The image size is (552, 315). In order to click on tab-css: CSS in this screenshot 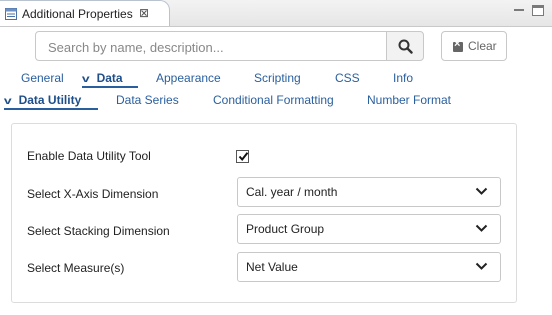, I will do `click(347, 78)`.